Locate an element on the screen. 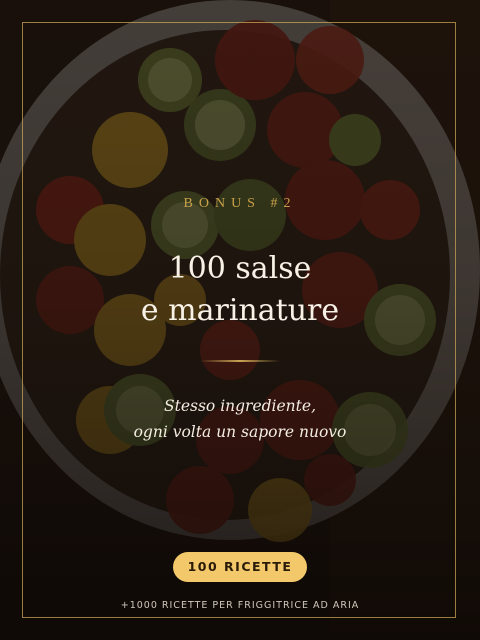  cover-title-line-2: e marinature is located at coordinates (240, 310).